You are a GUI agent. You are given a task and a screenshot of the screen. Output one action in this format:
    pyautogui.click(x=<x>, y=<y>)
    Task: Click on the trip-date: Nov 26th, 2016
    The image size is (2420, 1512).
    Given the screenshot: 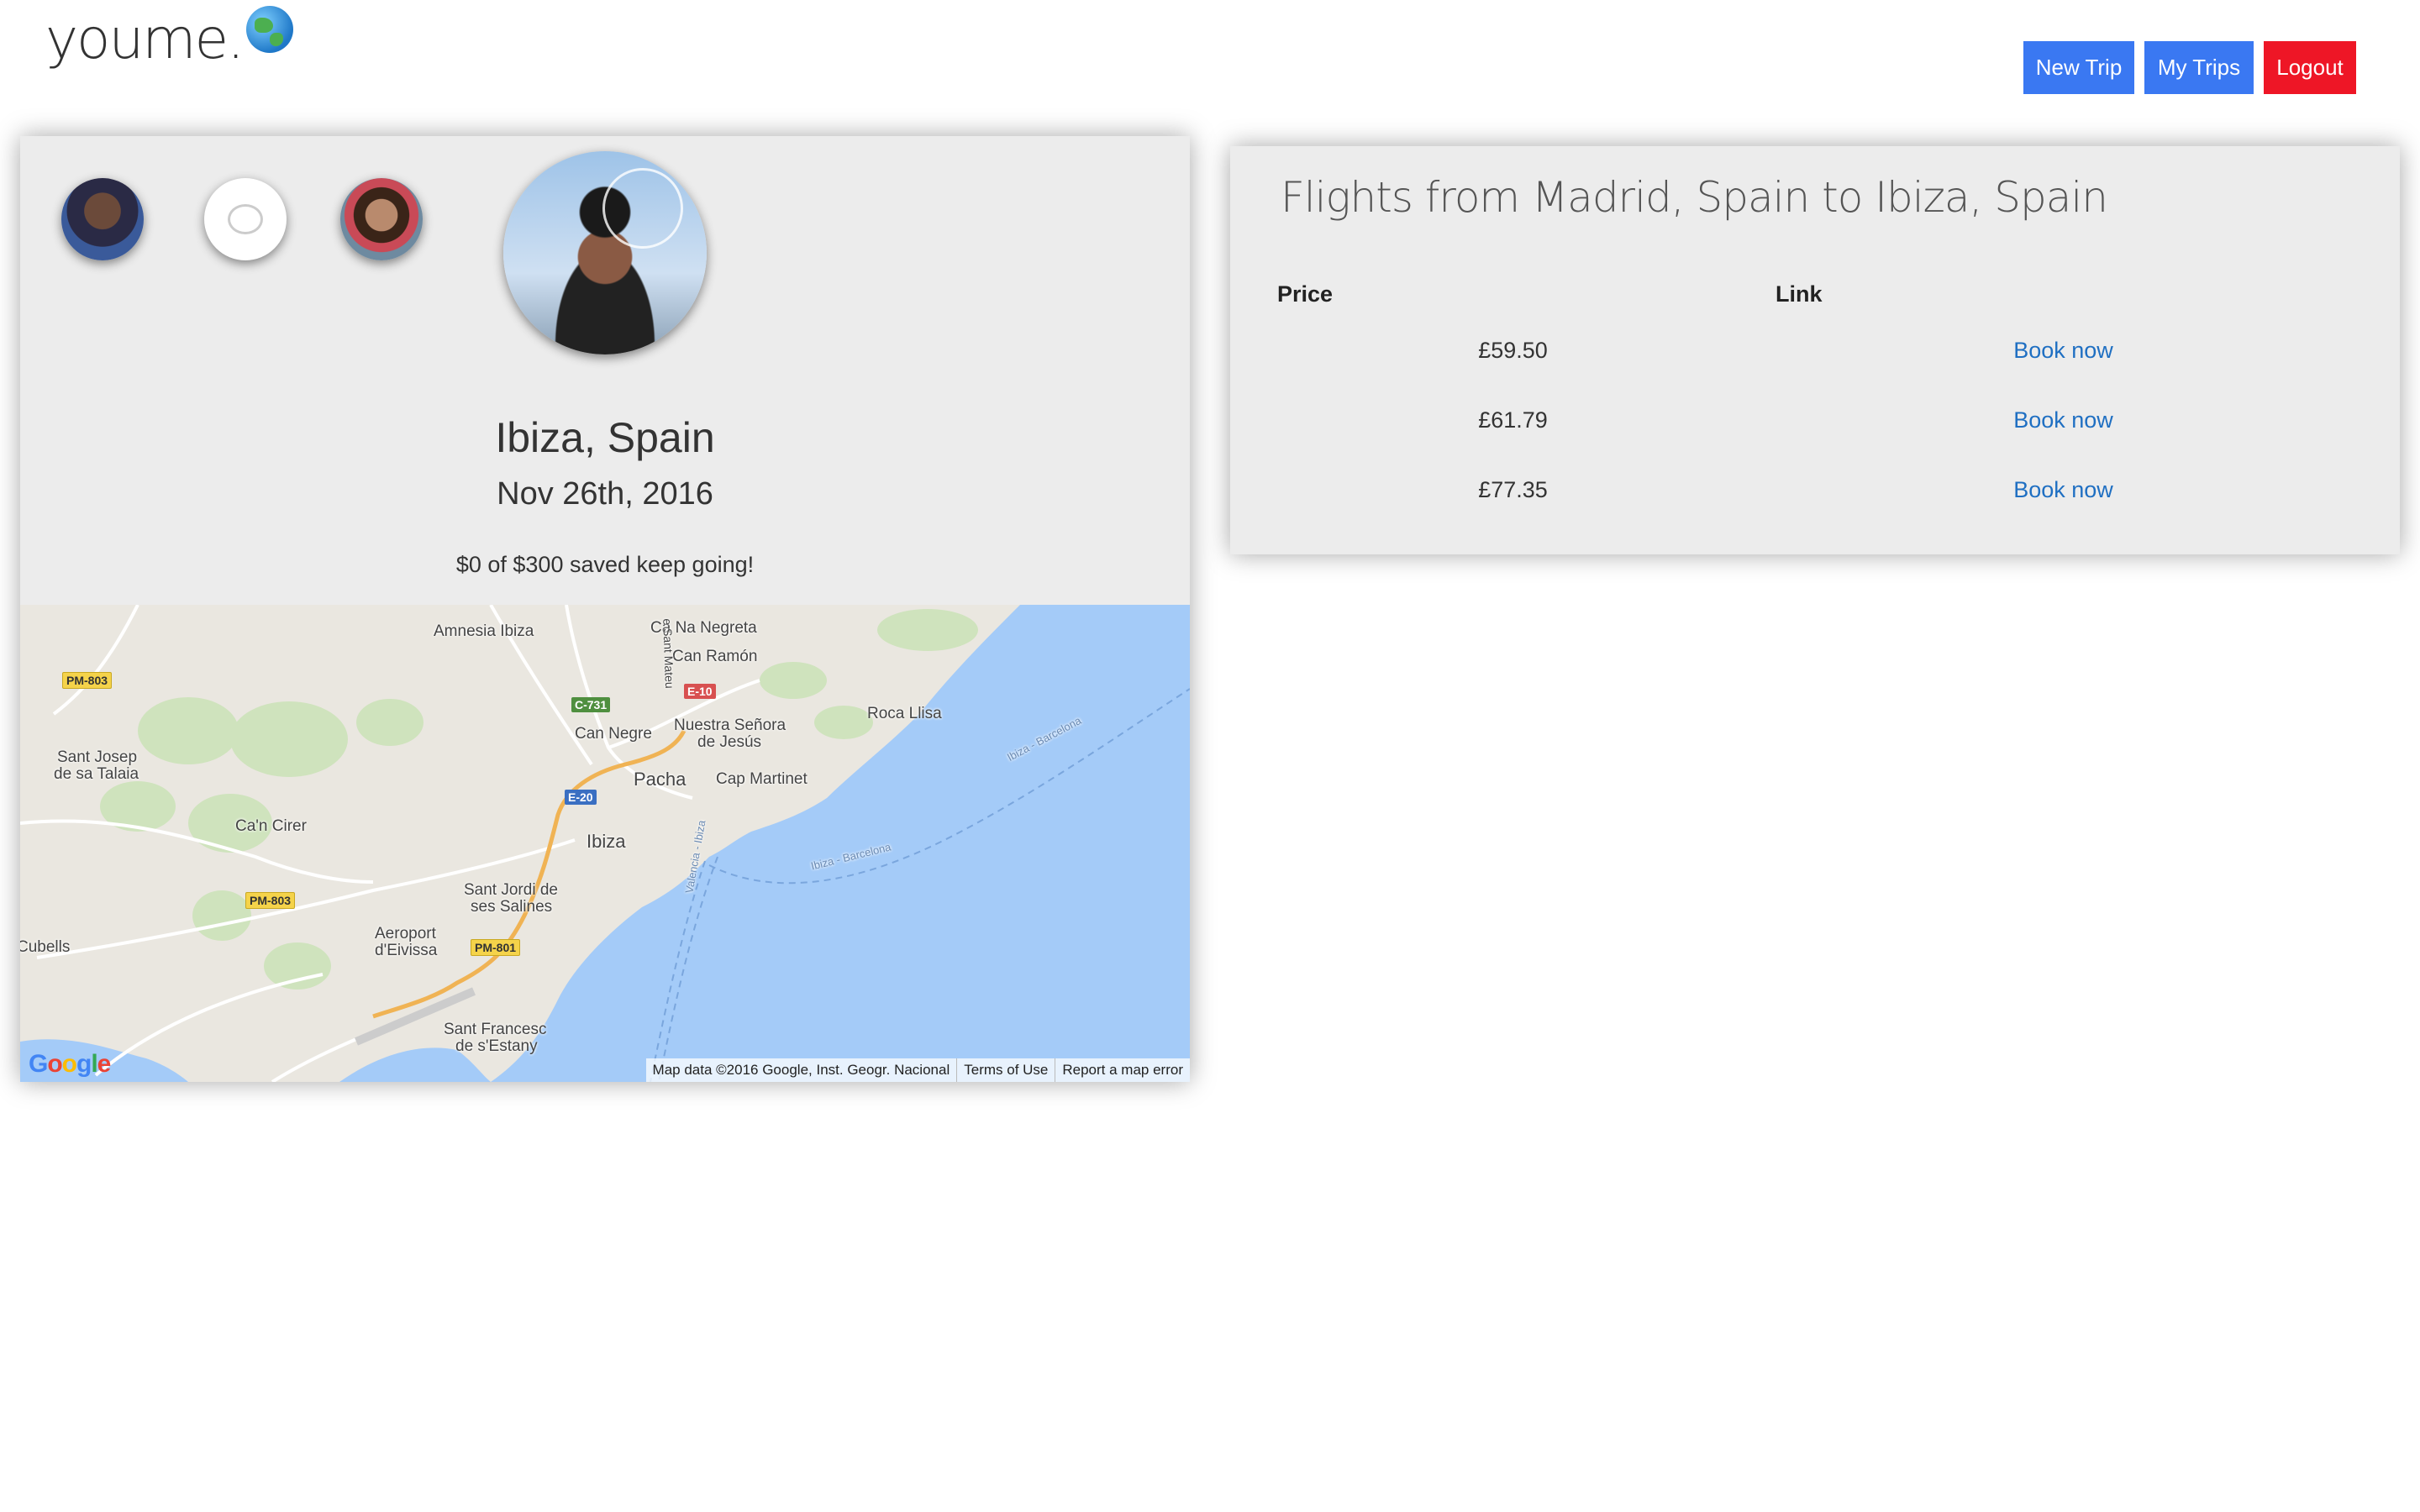 What is the action you would take?
    pyautogui.click(x=605, y=494)
    